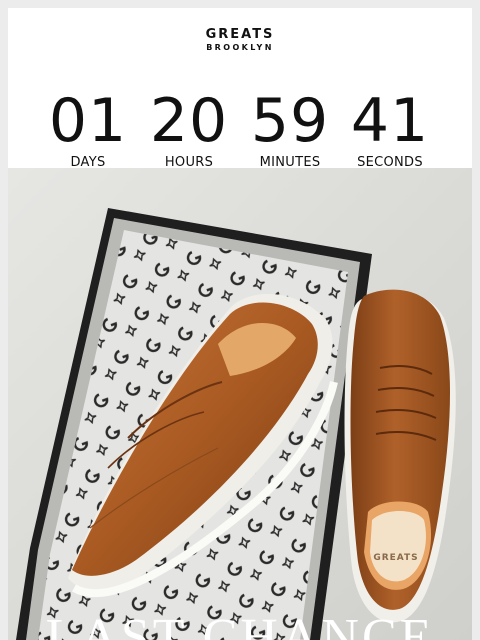 This screenshot has width=480, height=640. I want to click on countdown-minutes: 59 MINUTES, so click(290, 128).